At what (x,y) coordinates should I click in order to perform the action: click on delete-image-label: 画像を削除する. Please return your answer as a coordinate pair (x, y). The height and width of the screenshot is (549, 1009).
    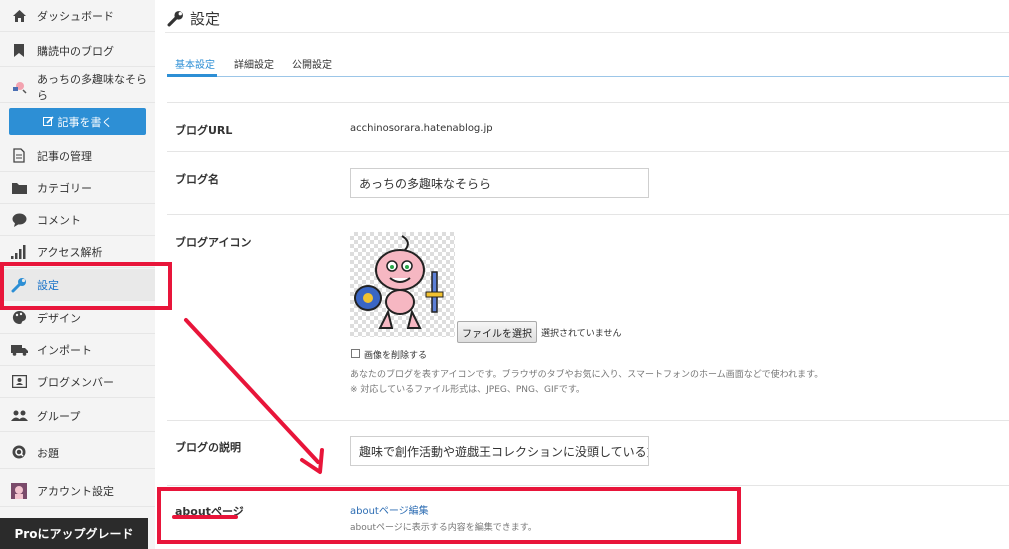
    Looking at the image, I should click on (395, 354).